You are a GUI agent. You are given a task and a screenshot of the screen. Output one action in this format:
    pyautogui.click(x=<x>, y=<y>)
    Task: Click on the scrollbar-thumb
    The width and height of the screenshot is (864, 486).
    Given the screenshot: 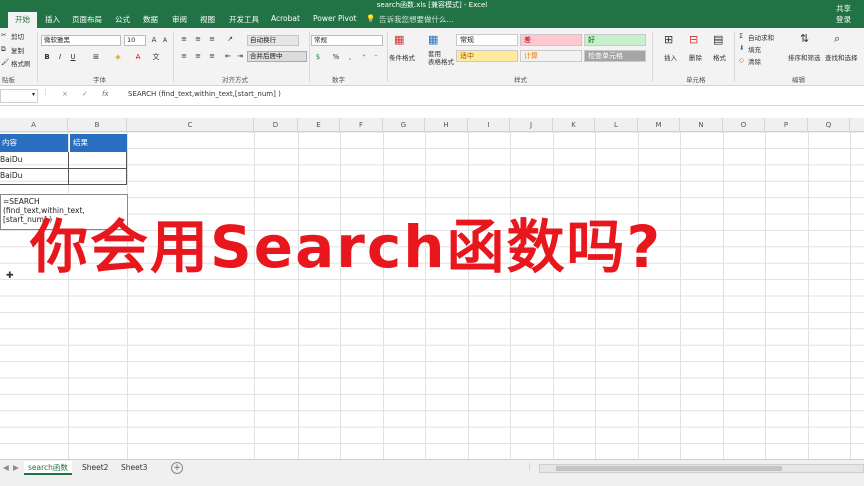 What is the action you would take?
    pyautogui.click(x=669, y=468)
    